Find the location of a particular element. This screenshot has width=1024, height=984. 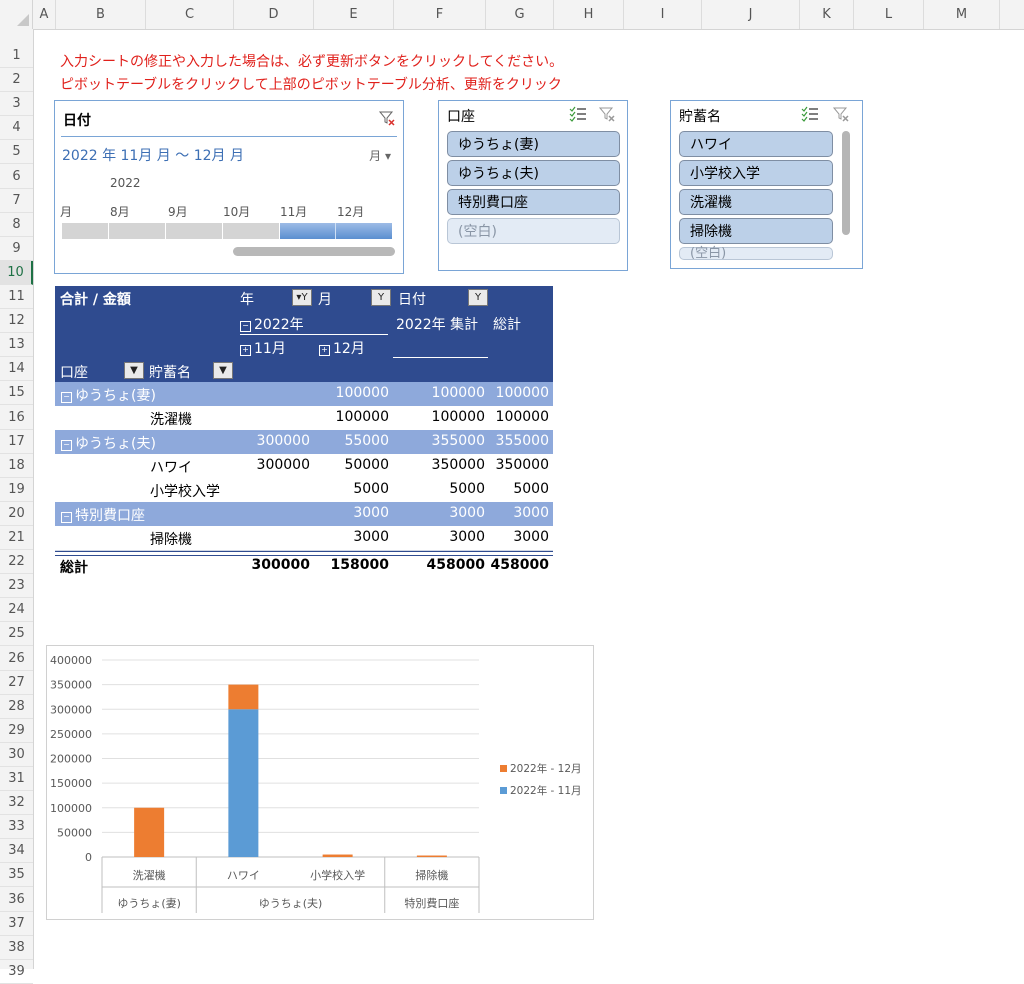

timeline-month: 10月 is located at coordinates (236, 211).